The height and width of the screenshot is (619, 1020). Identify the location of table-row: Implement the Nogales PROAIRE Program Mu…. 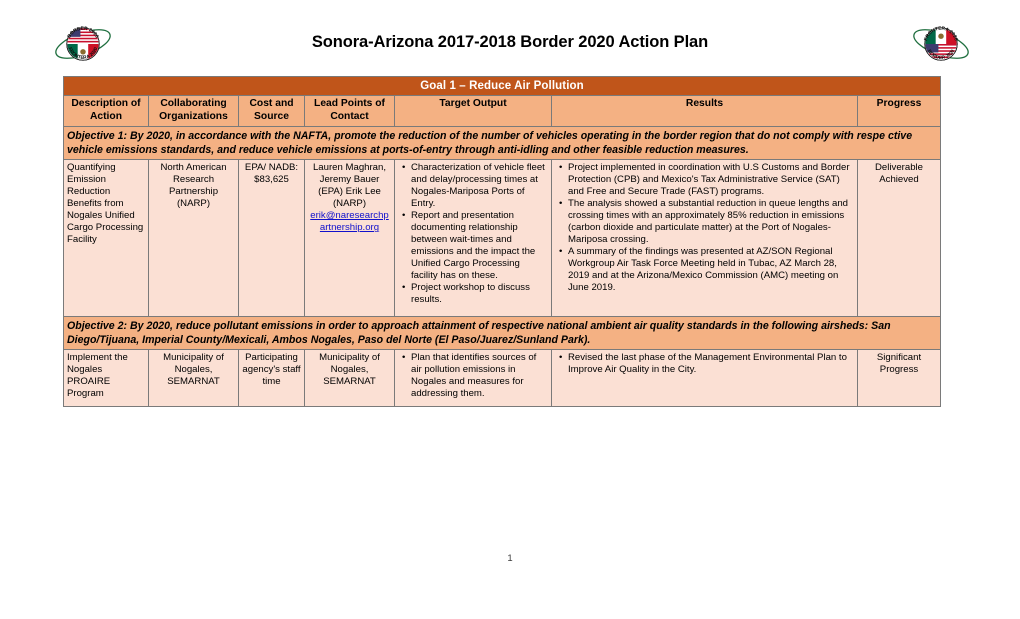
(502, 378).